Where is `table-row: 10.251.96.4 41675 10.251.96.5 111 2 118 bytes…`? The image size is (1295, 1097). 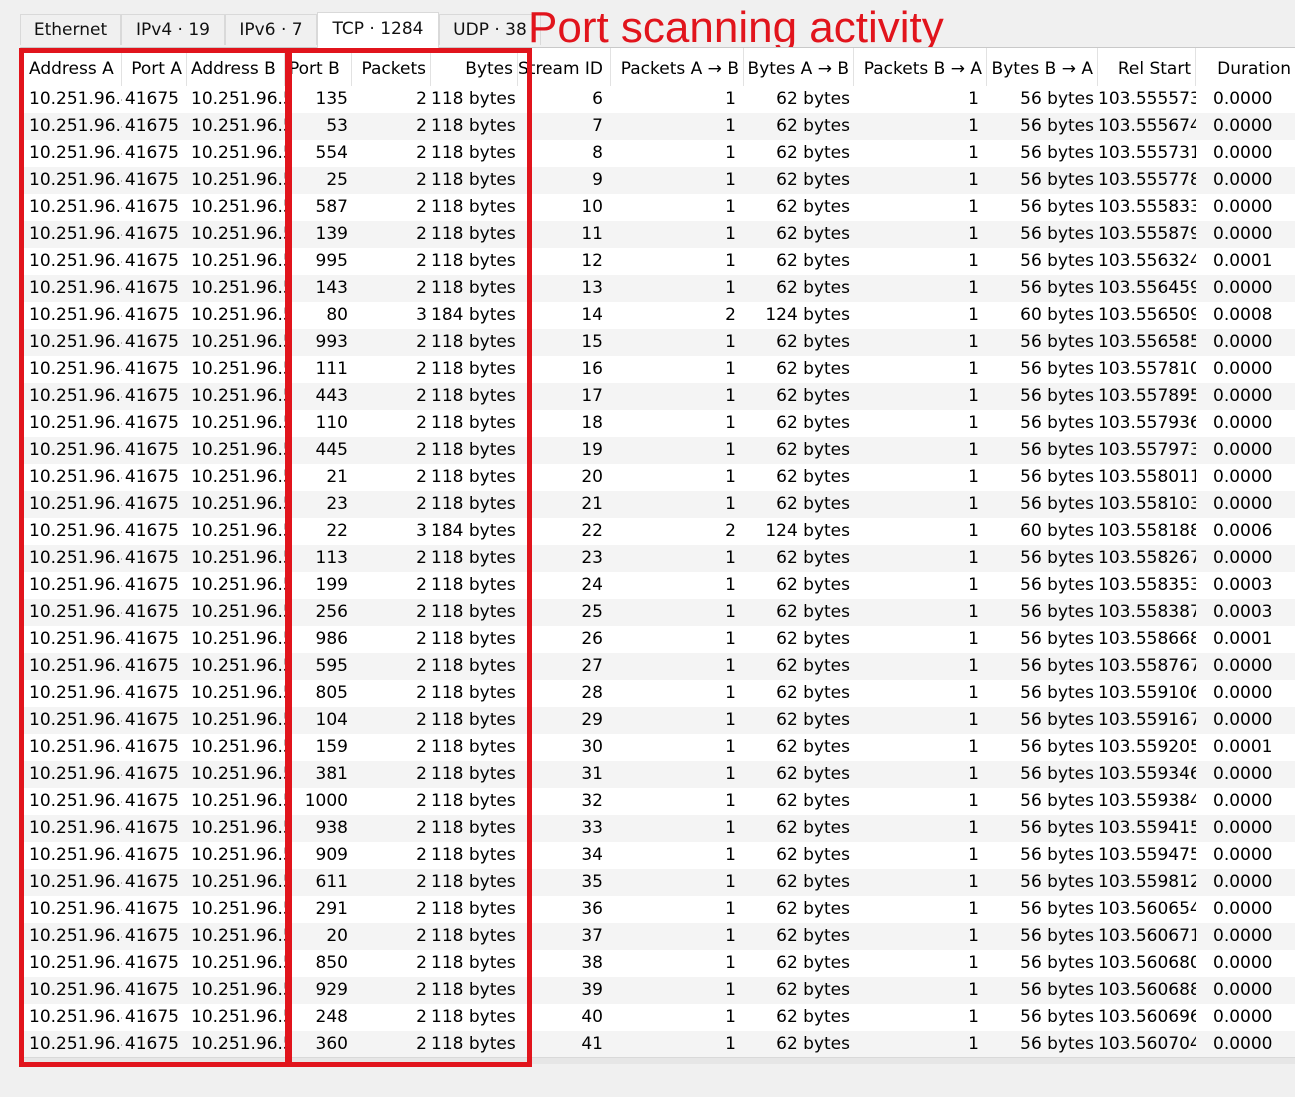 table-row: 10.251.96.4 41675 10.251.96.5 111 2 118 bytes… is located at coordinates (658, 369).